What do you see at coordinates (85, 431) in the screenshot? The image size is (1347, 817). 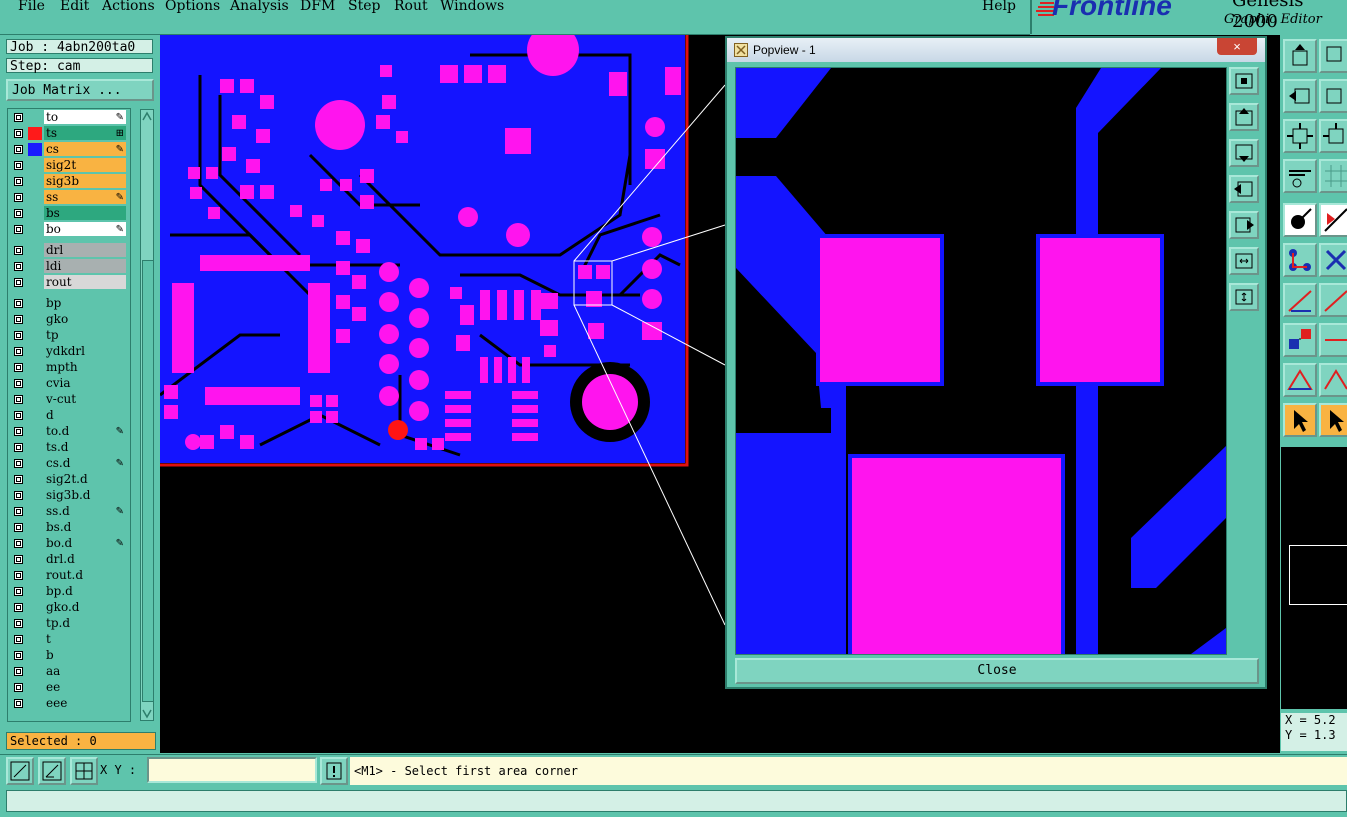 I see `layer-name: to.d ✎` at bounding box center [85, 431].